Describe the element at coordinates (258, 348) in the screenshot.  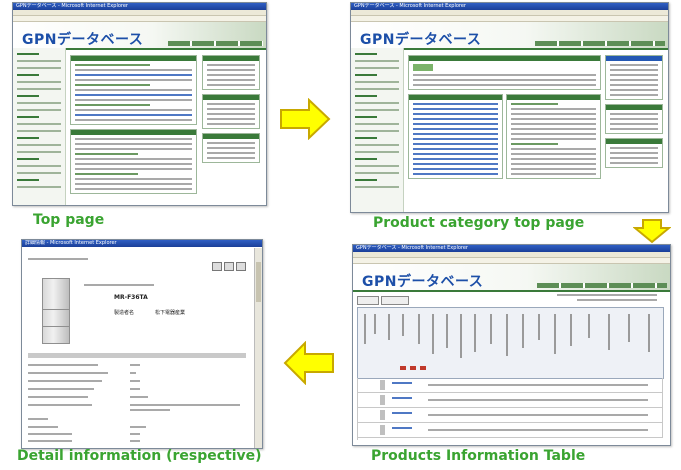
I see `detail-scrollbar` at that location.